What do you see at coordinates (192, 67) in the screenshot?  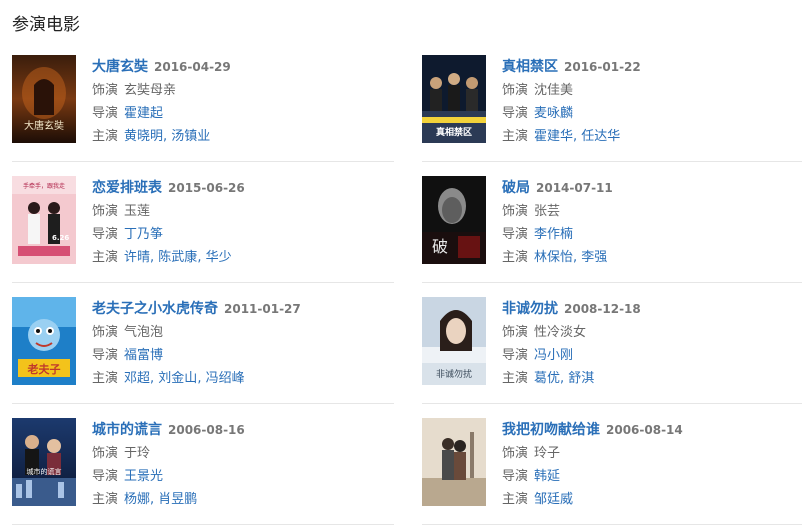 I see `release-date: 2016-04-29` at bounding box center [192, 67].